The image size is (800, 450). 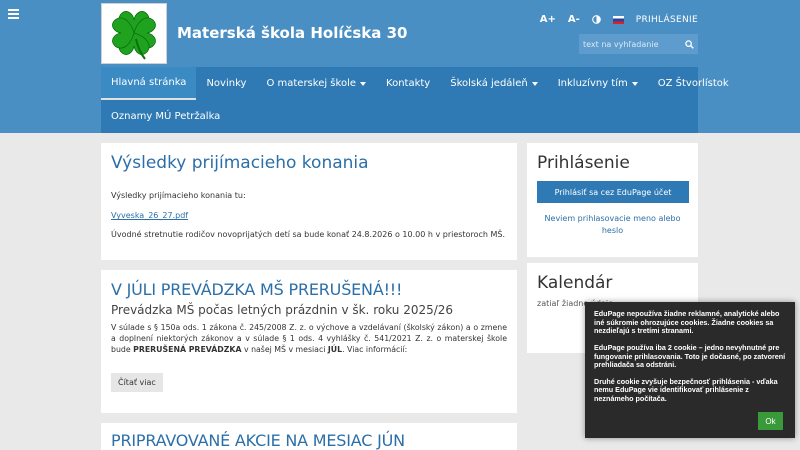 What do you see at coordinates (612, 224) in the screenshot?
I see `forgot-credentials-link: Neviem prihlasovacie meno alebo heslo` at bounding box center [612, 224].